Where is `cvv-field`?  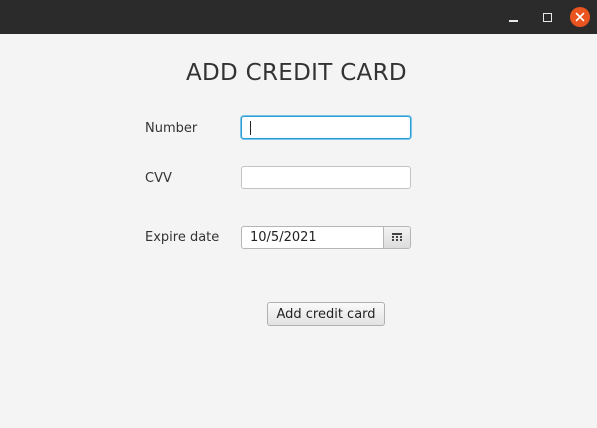
cvv-field is located at coordinates (326, 177).